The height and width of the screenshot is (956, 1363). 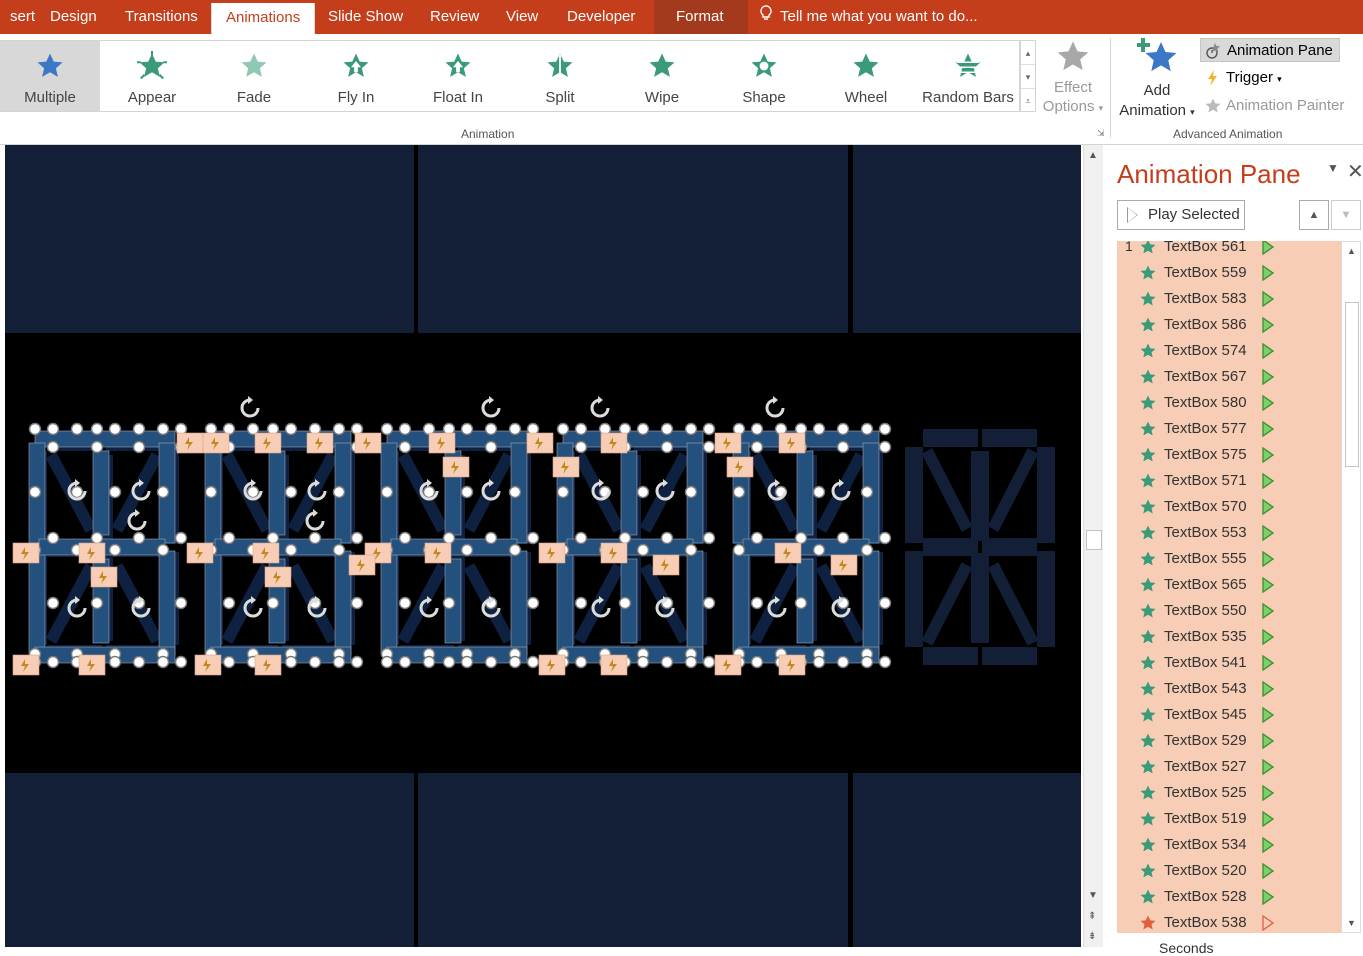 I want to click on move-down-button: ▼, so click(x=1346, y=215).